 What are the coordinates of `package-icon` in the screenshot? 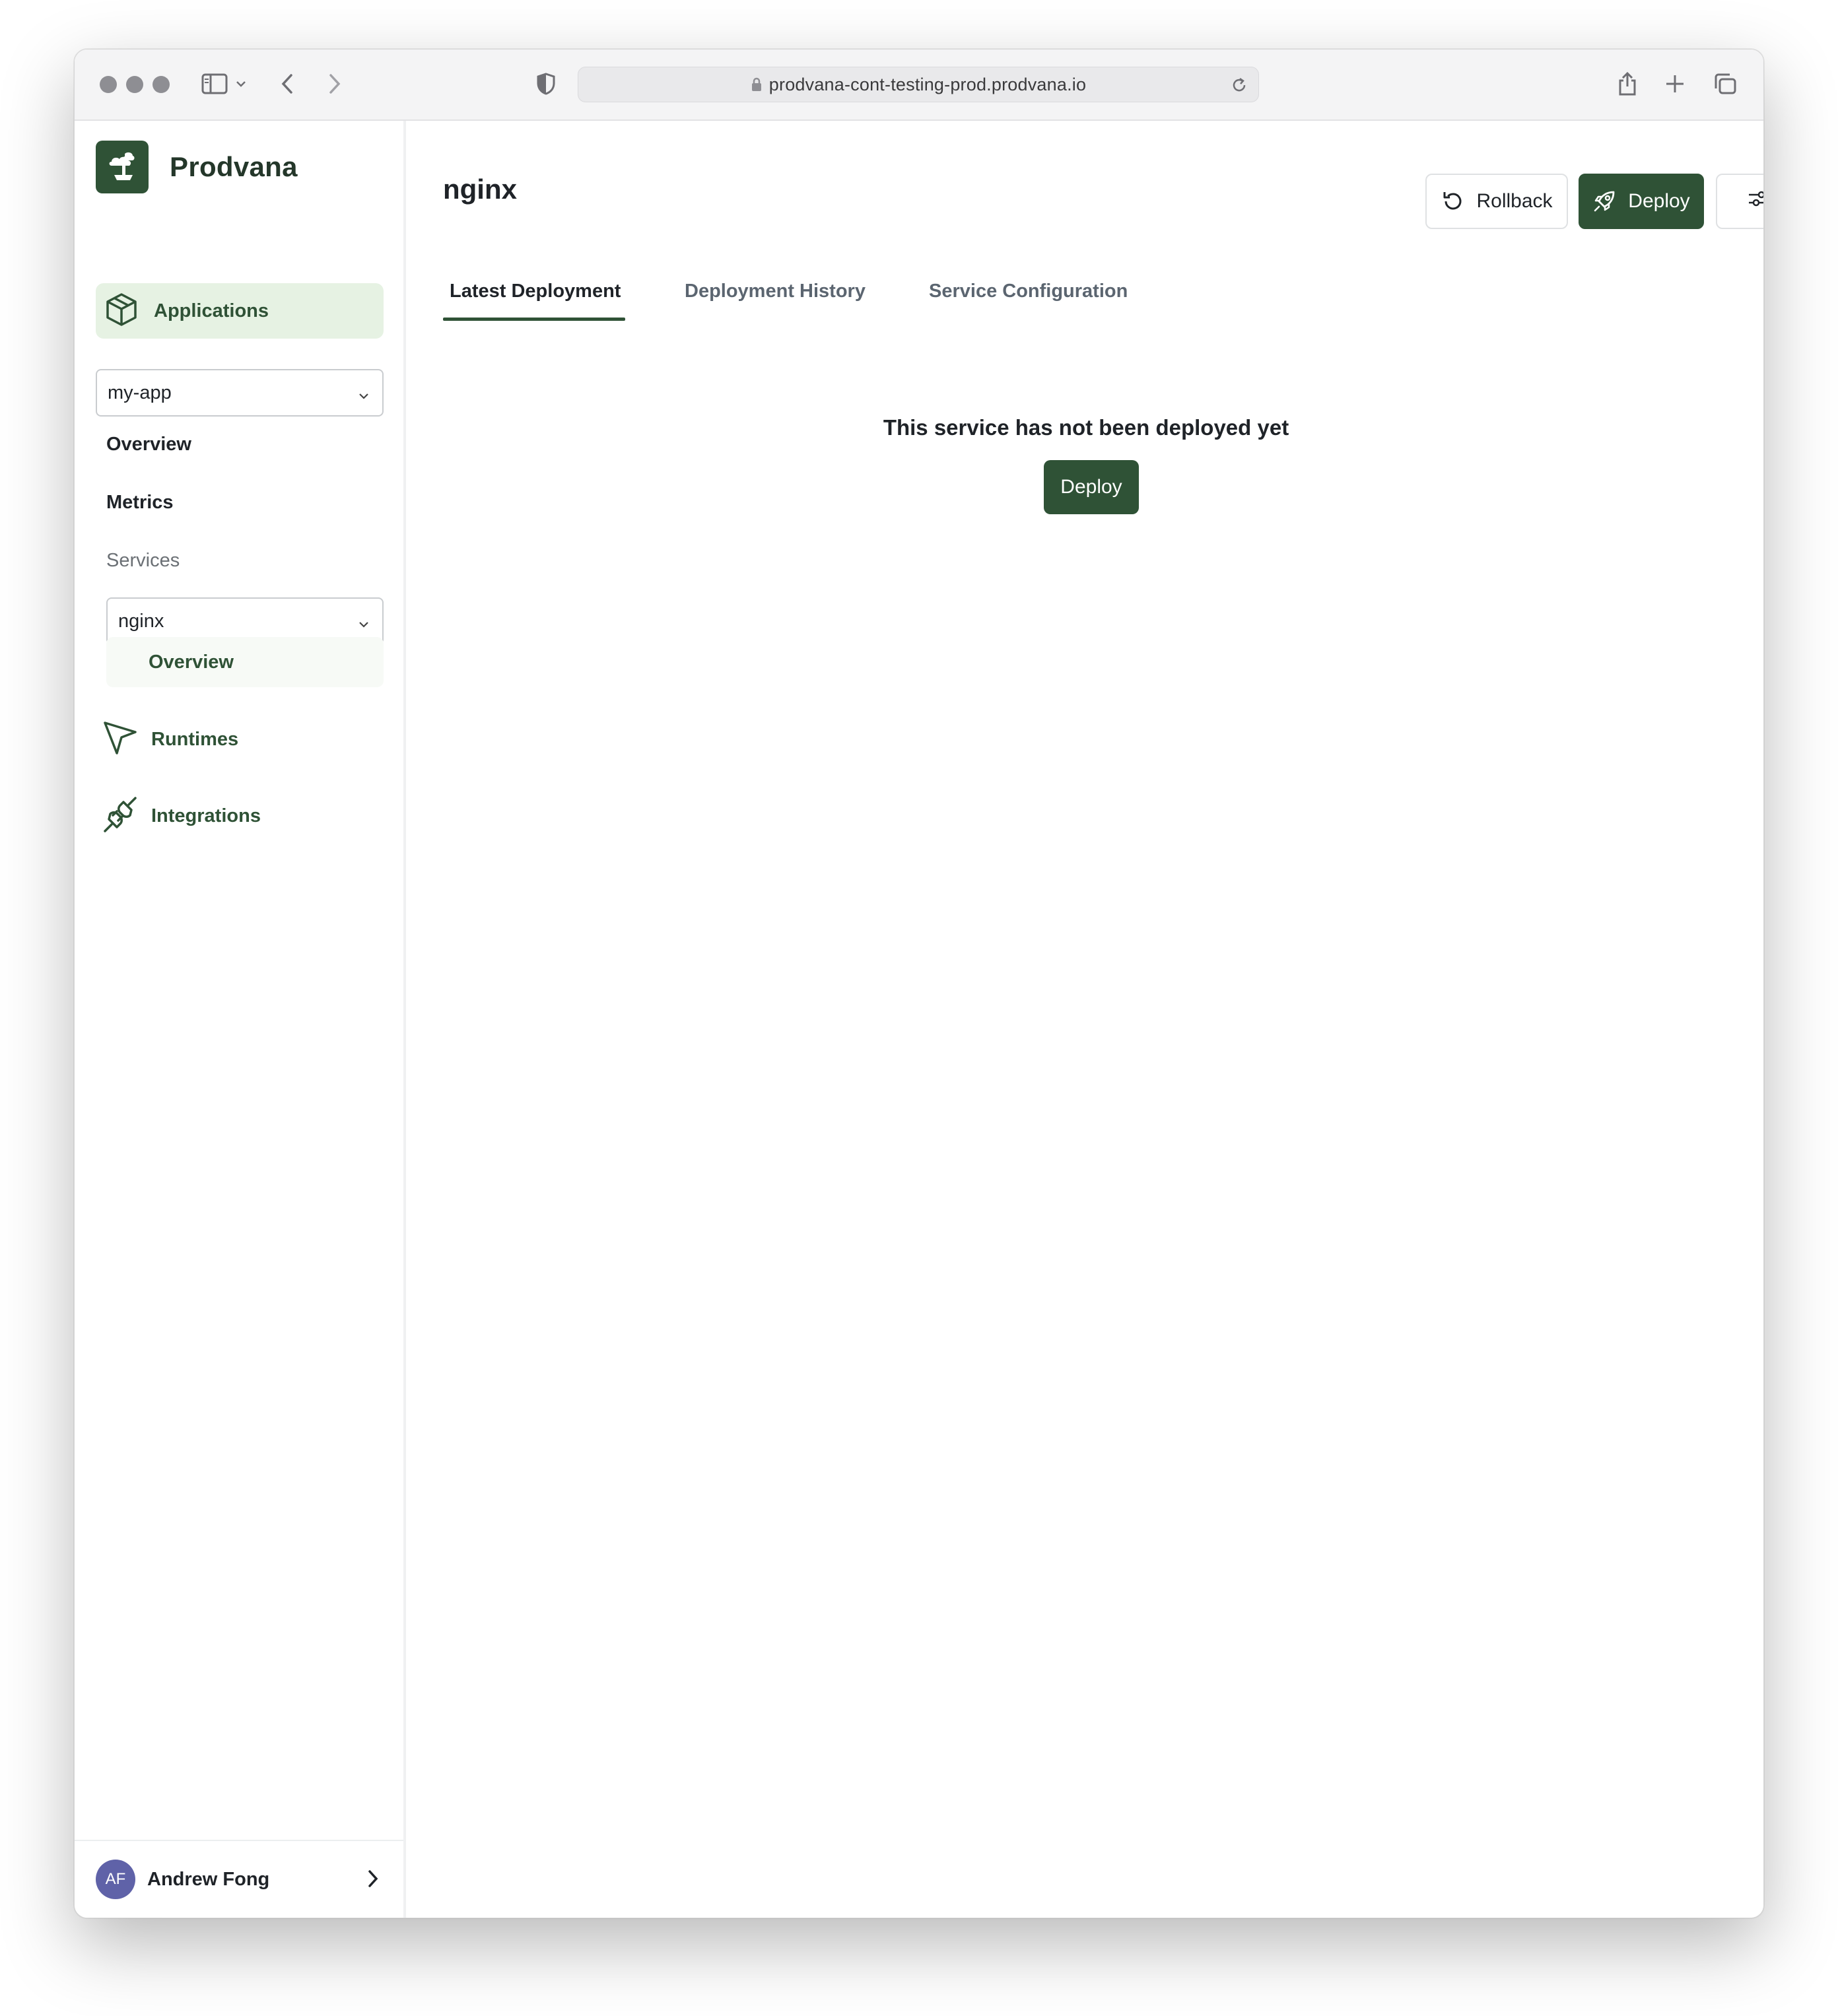 It's located at (122, 311).